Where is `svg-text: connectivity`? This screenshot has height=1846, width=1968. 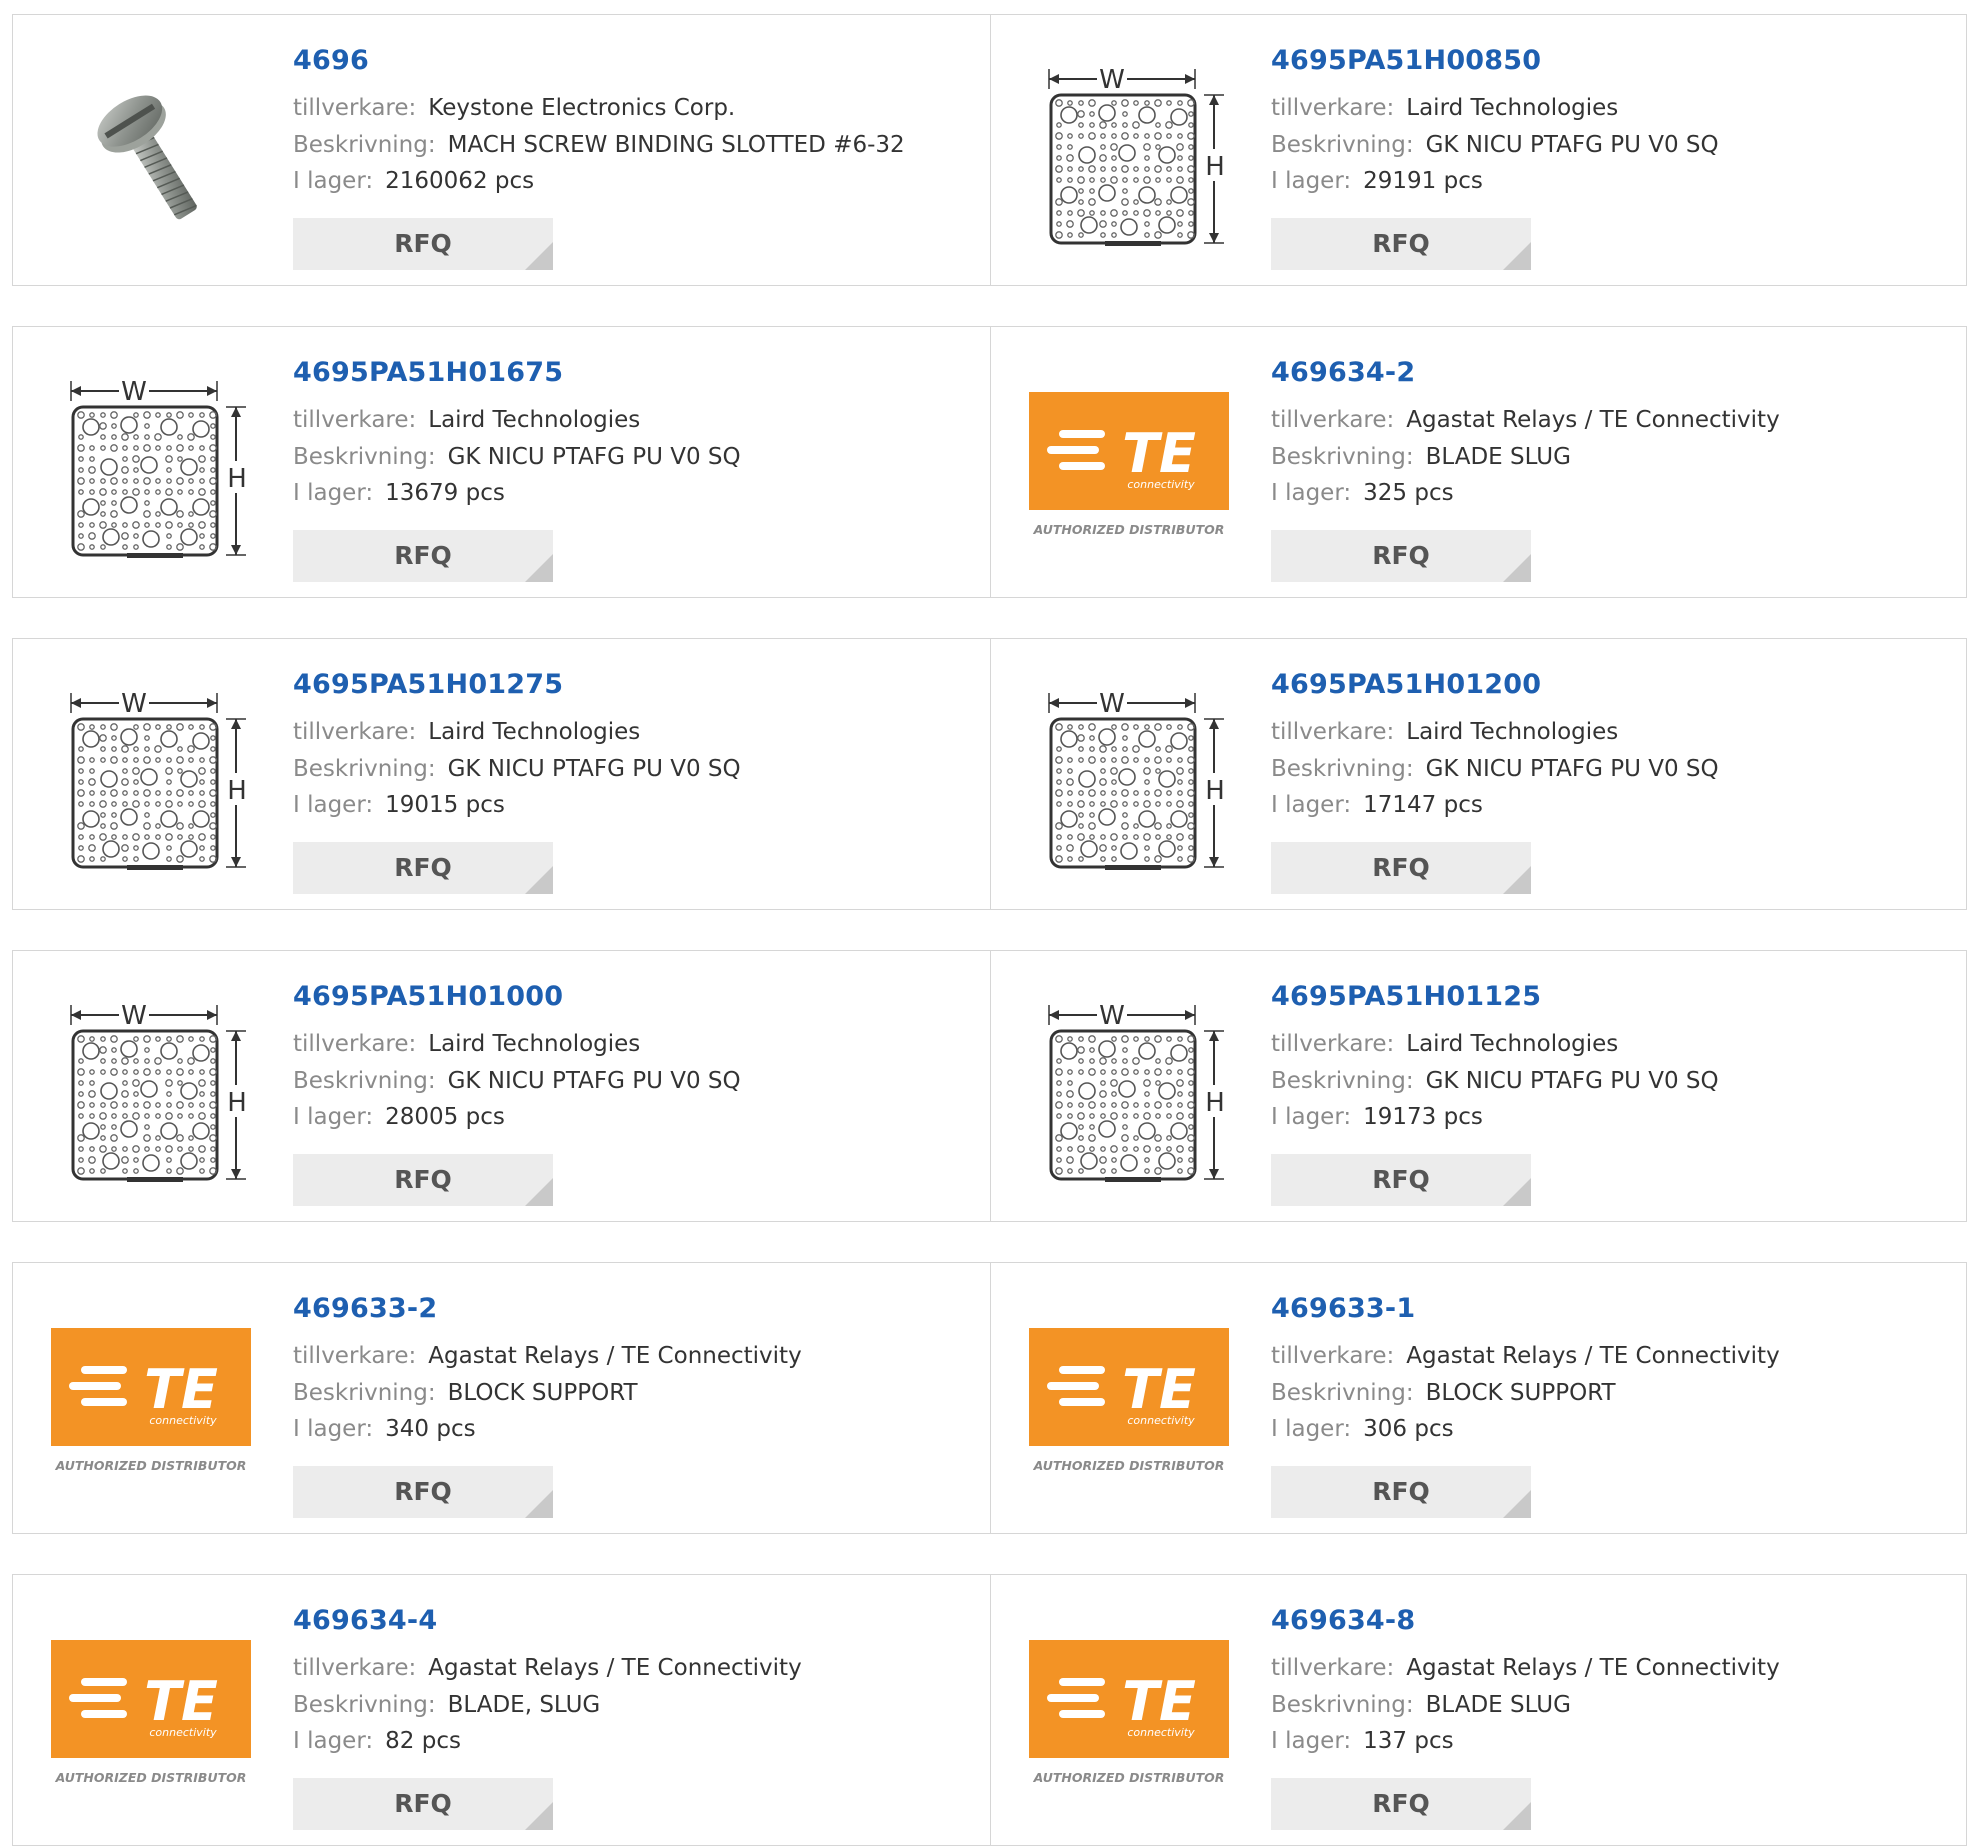
svg-text: connectivity is located at coordinates (1161, 484).